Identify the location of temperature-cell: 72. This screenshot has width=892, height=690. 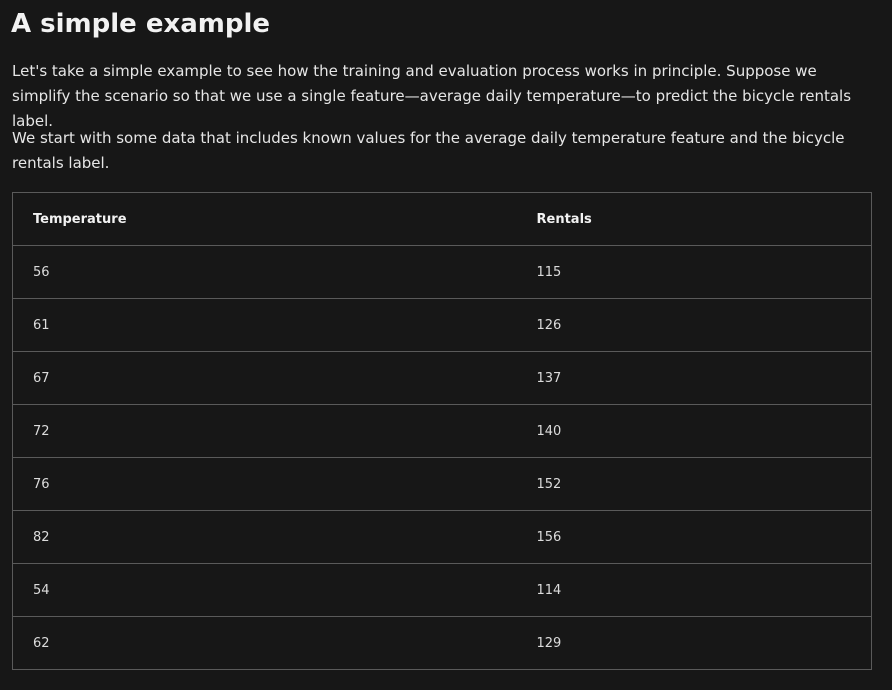
(264, 431).